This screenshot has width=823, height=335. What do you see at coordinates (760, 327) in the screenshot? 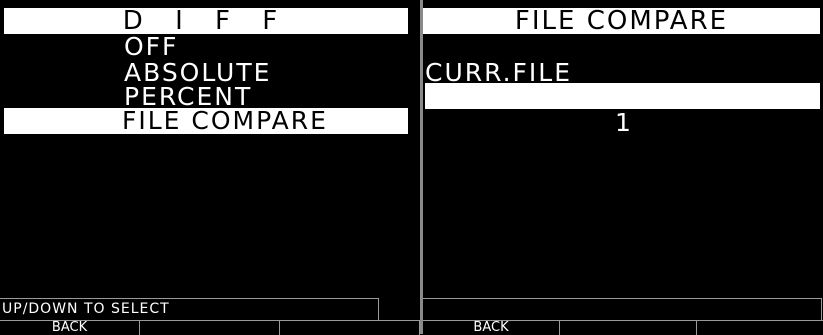
I see `softkey-3-right` at bounding box center [760, 327].